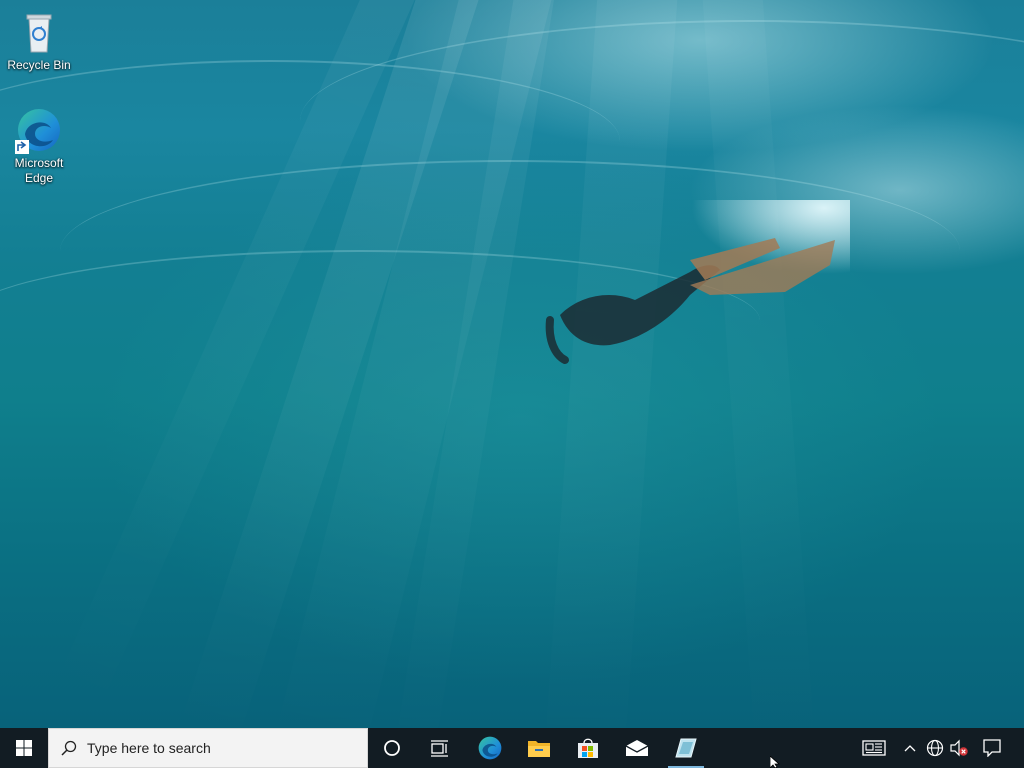  Describe the element at coordinates (69, 748) in the screenshot. I see `search-icon` at that location.